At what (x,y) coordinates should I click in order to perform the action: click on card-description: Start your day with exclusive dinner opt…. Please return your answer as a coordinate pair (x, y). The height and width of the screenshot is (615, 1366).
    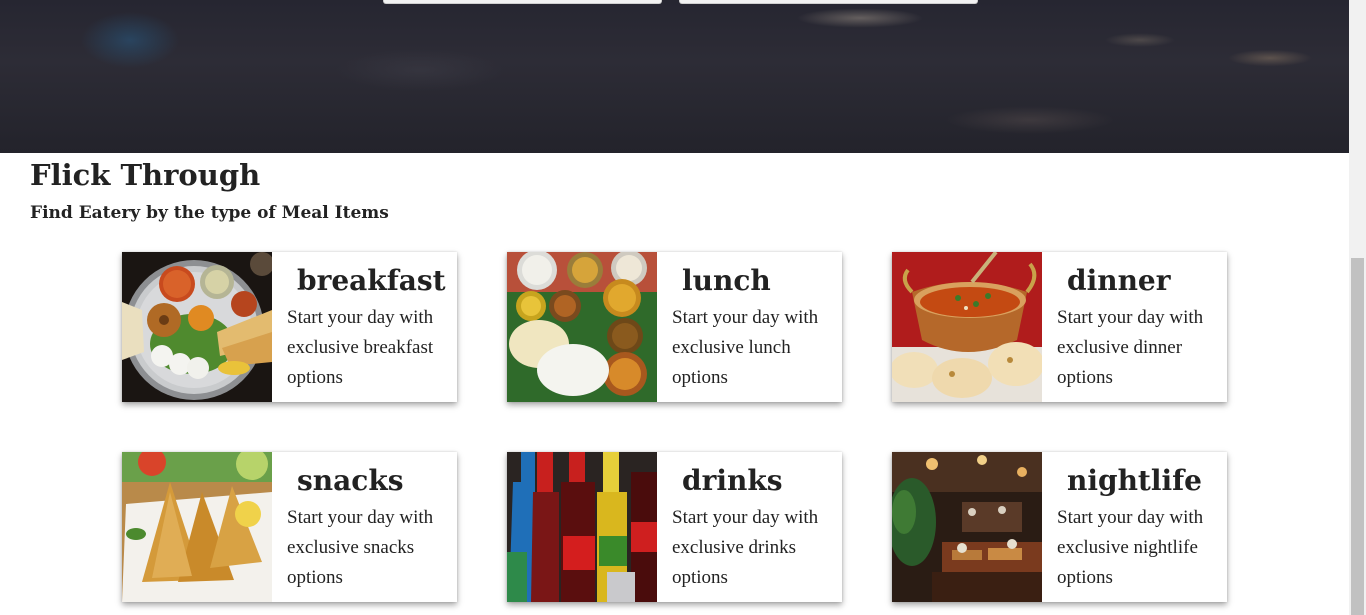
    Looking at the image, I should click on (1130, 347).